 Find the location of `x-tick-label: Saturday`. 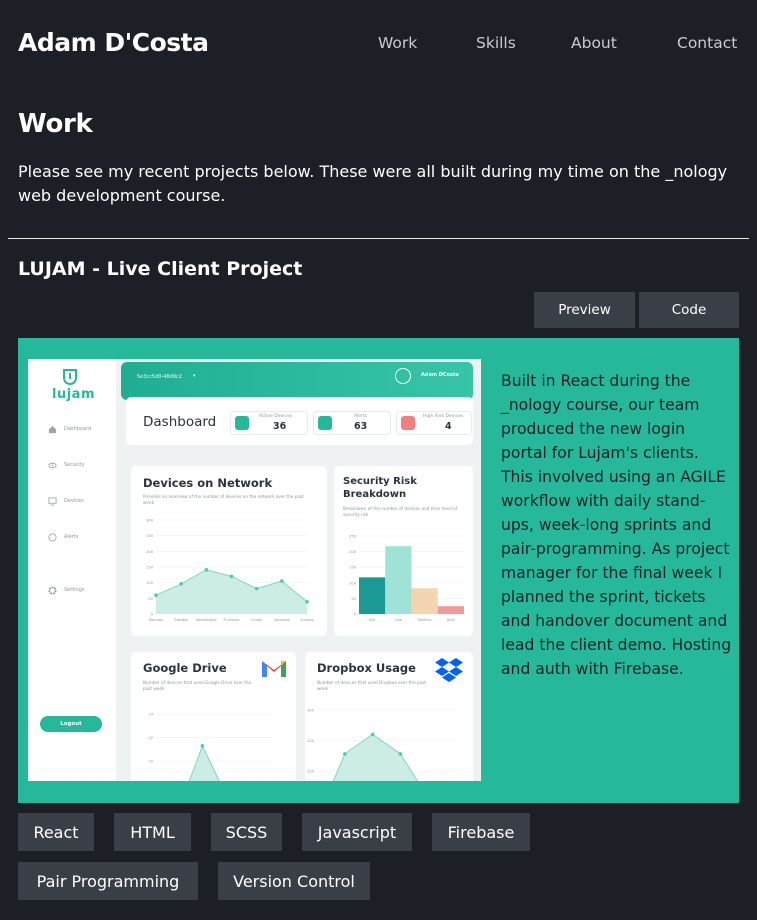

x-tick-label: Saturday is located at coordinates (282, 620).